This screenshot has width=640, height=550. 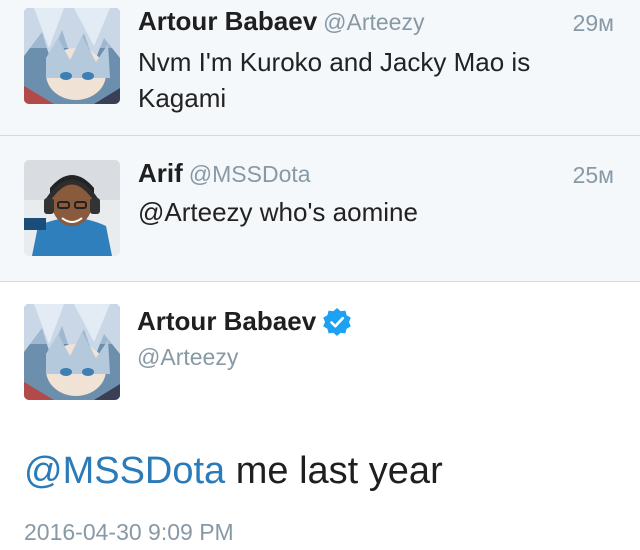 I want to click on author-line: Arif @MSSDota, so click(x=224, y=173).